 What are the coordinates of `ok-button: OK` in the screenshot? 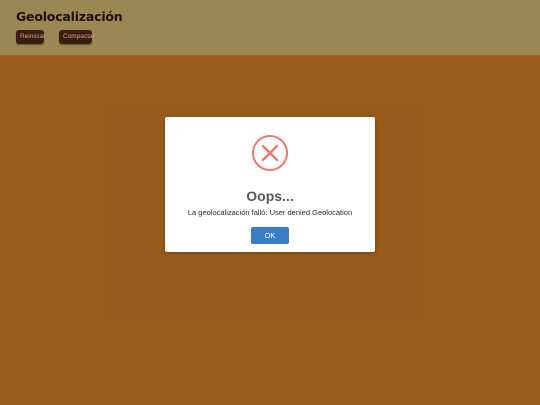 It's located at (270, 235).